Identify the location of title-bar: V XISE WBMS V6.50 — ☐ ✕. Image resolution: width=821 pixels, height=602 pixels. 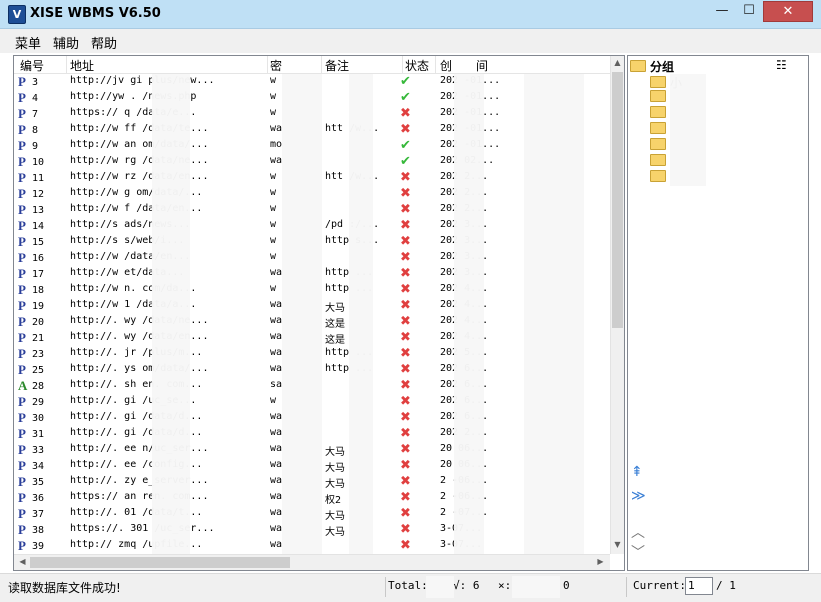
(410, 14).